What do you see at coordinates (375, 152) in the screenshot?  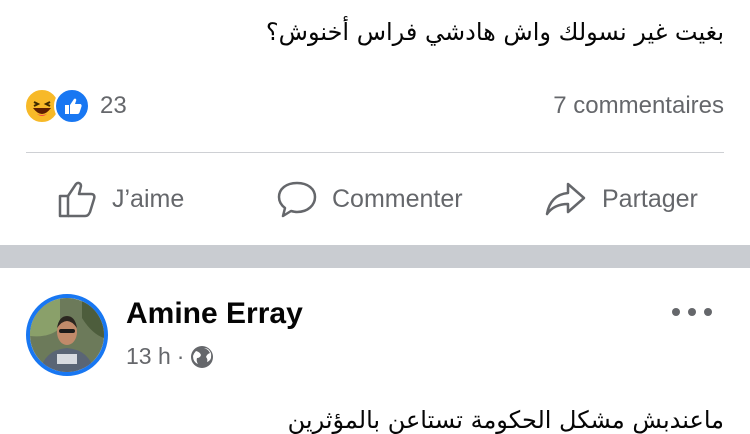 I see `divider` at bounding box center [375, 152].